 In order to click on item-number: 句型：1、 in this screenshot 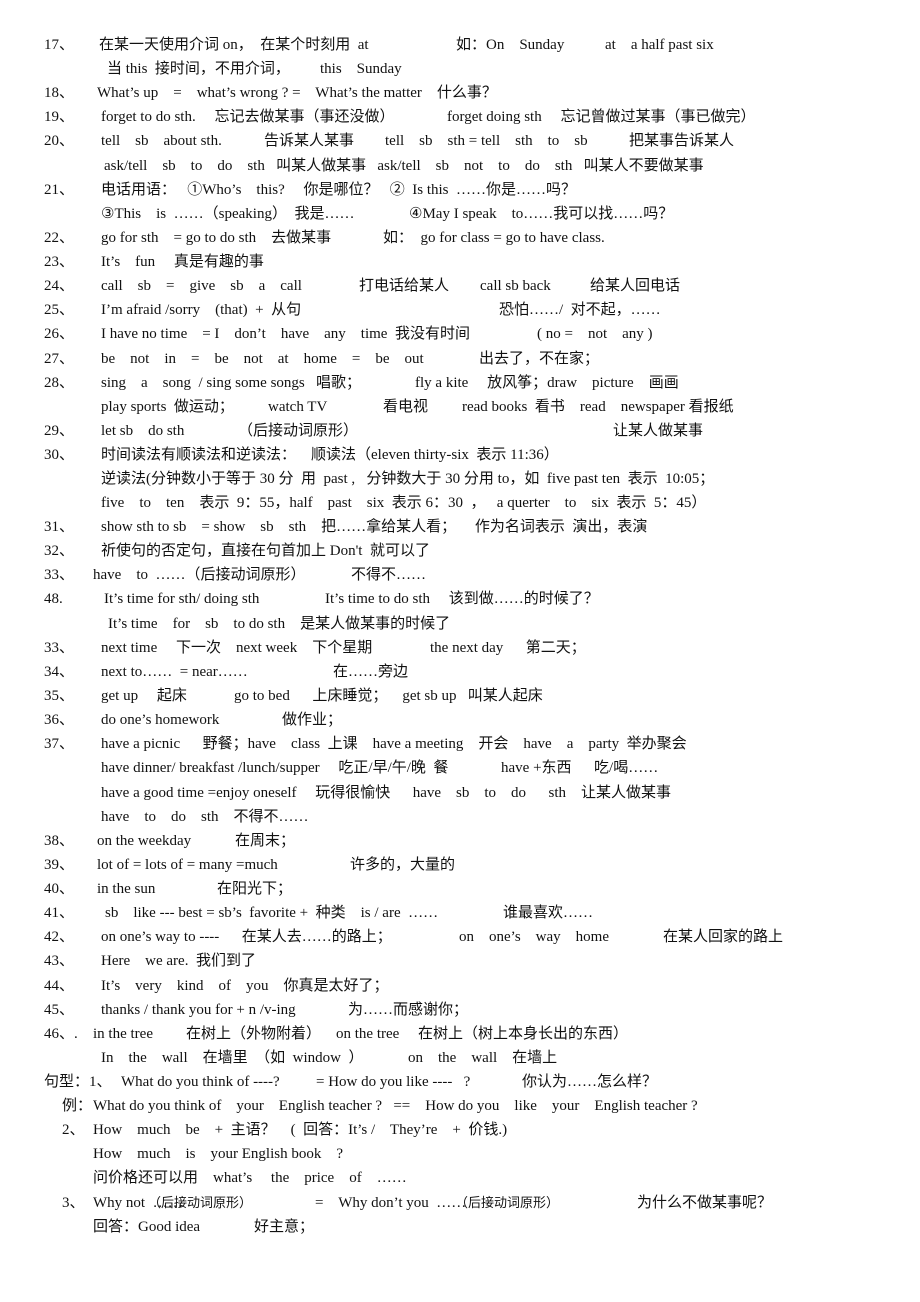, I will do `click(78, 1082)`.